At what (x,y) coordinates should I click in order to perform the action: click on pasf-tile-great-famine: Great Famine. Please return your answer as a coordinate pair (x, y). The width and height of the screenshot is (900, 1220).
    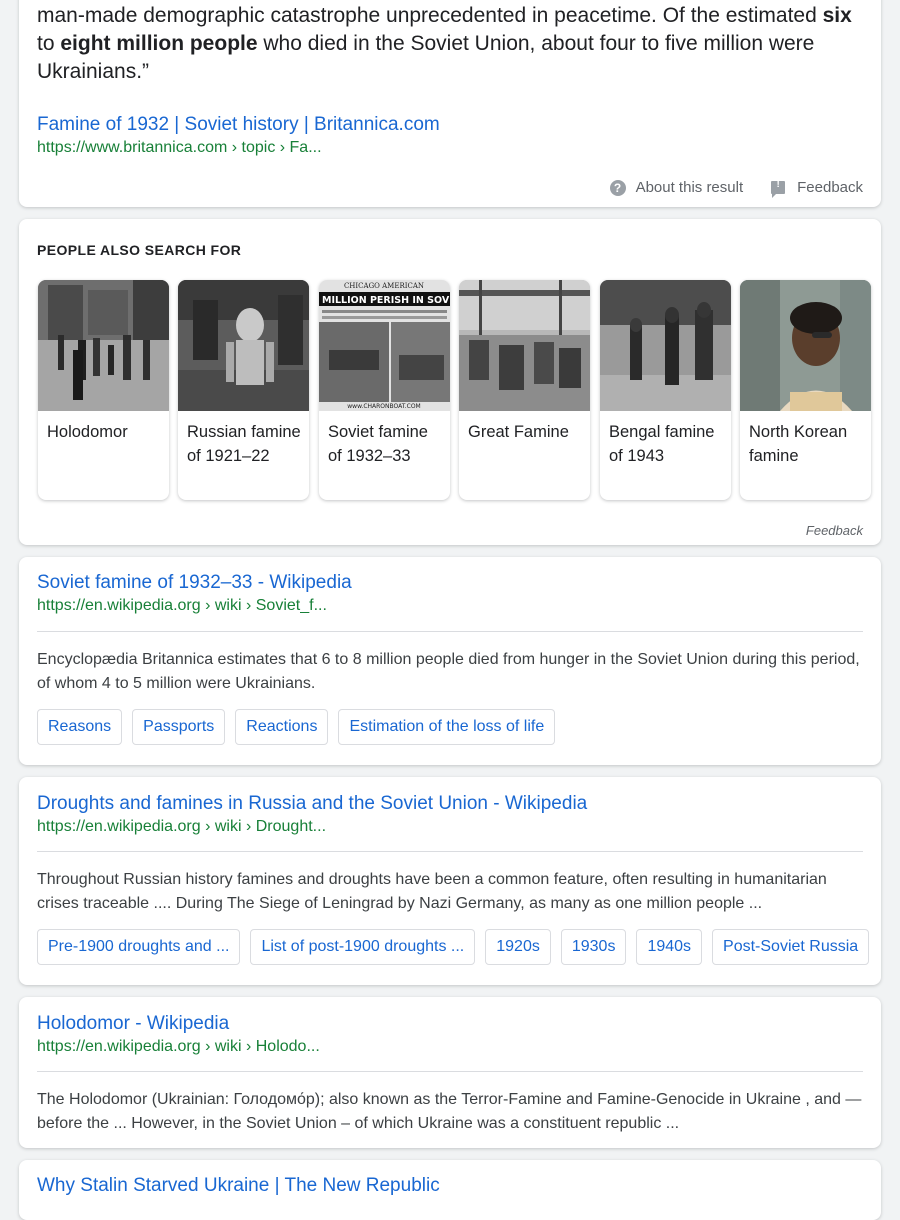
    Looking at the image, I should click on (524, 390).